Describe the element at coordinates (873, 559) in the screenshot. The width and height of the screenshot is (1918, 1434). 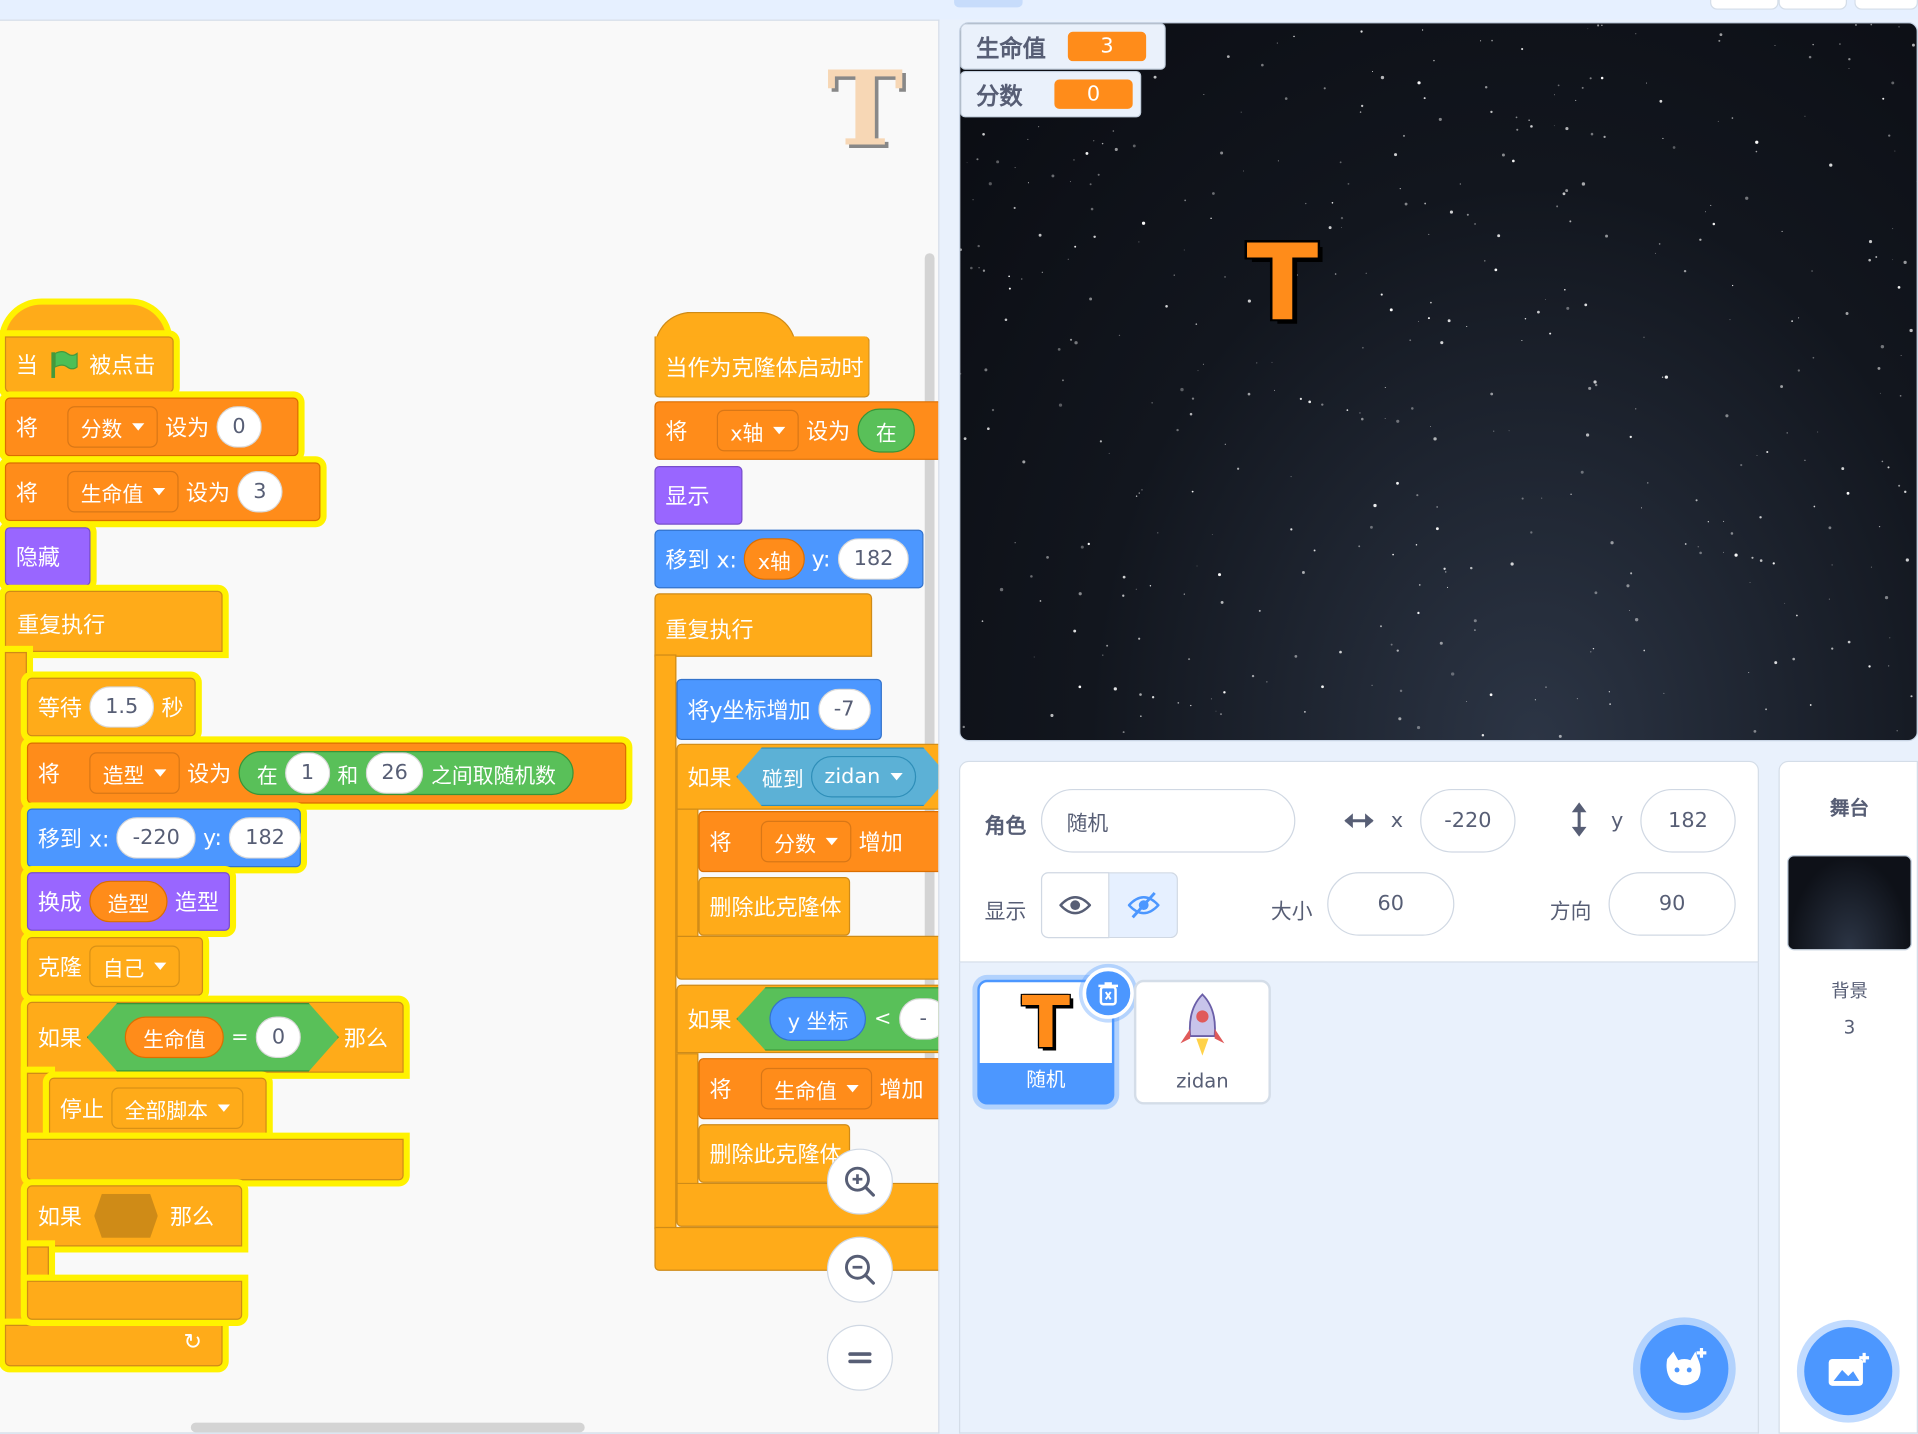
I see `goto-y-input: 182` at that location.